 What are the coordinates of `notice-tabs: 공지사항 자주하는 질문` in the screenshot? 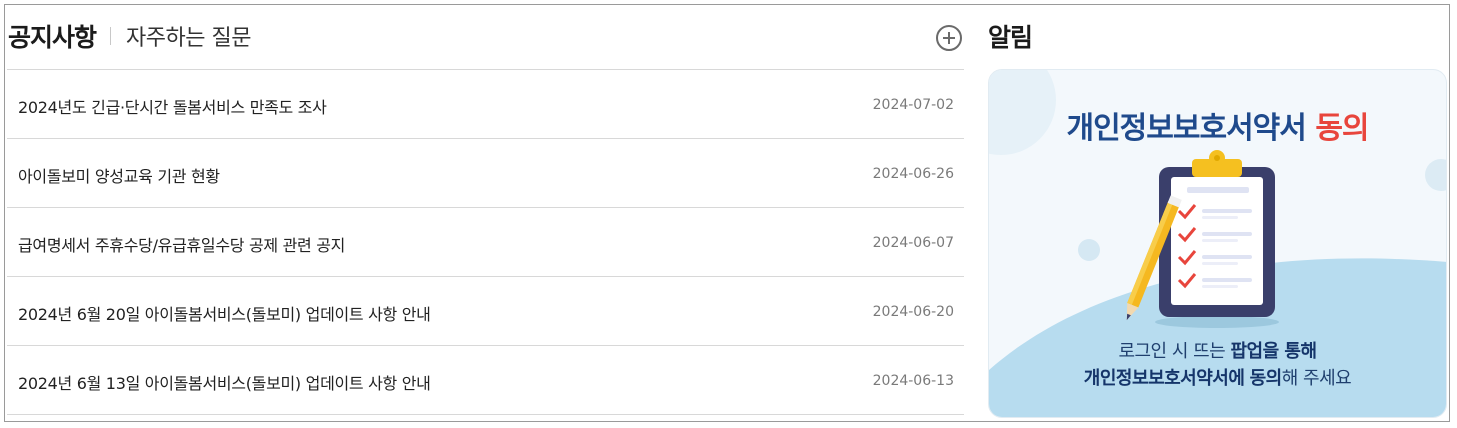 It's located at (129, 36).